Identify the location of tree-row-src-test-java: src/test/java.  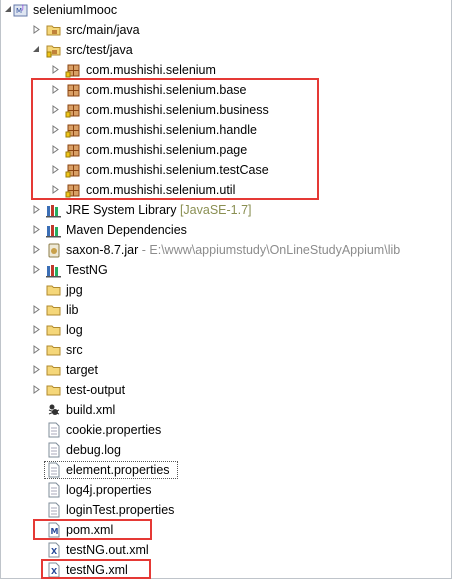
(226, 50).